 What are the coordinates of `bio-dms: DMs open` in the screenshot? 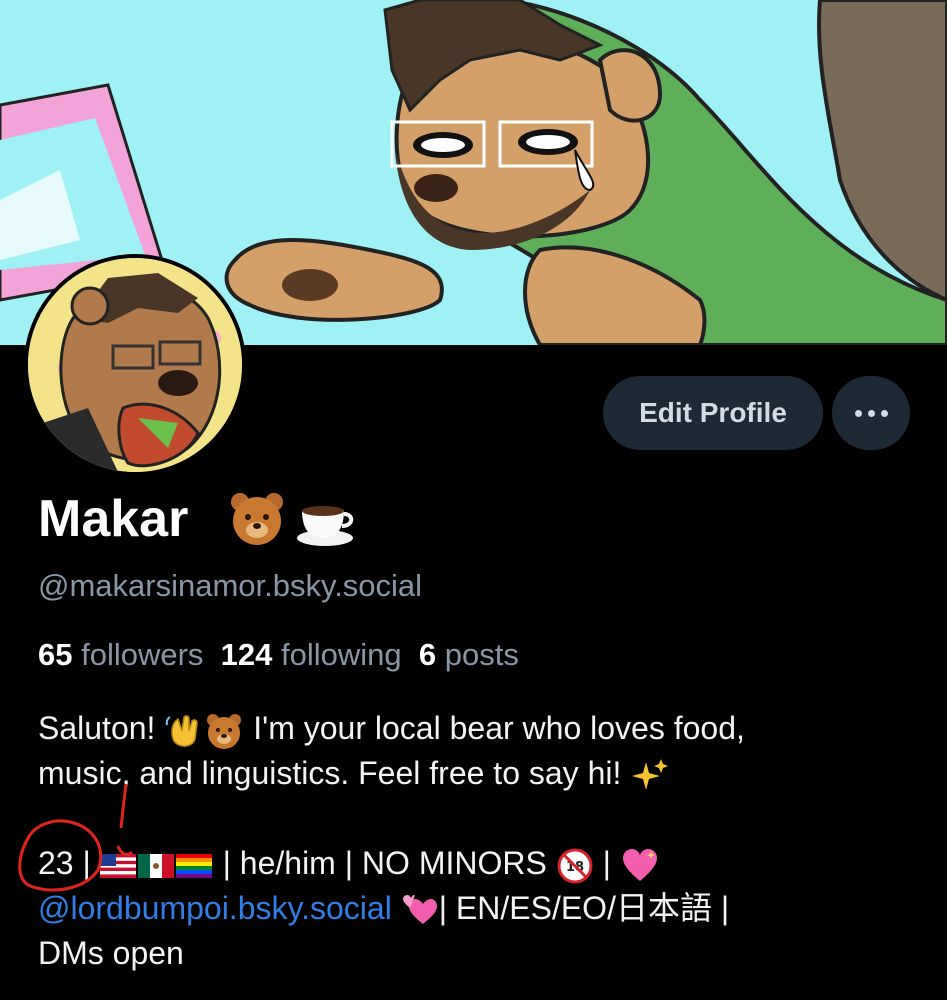 It's located at (111, 953).